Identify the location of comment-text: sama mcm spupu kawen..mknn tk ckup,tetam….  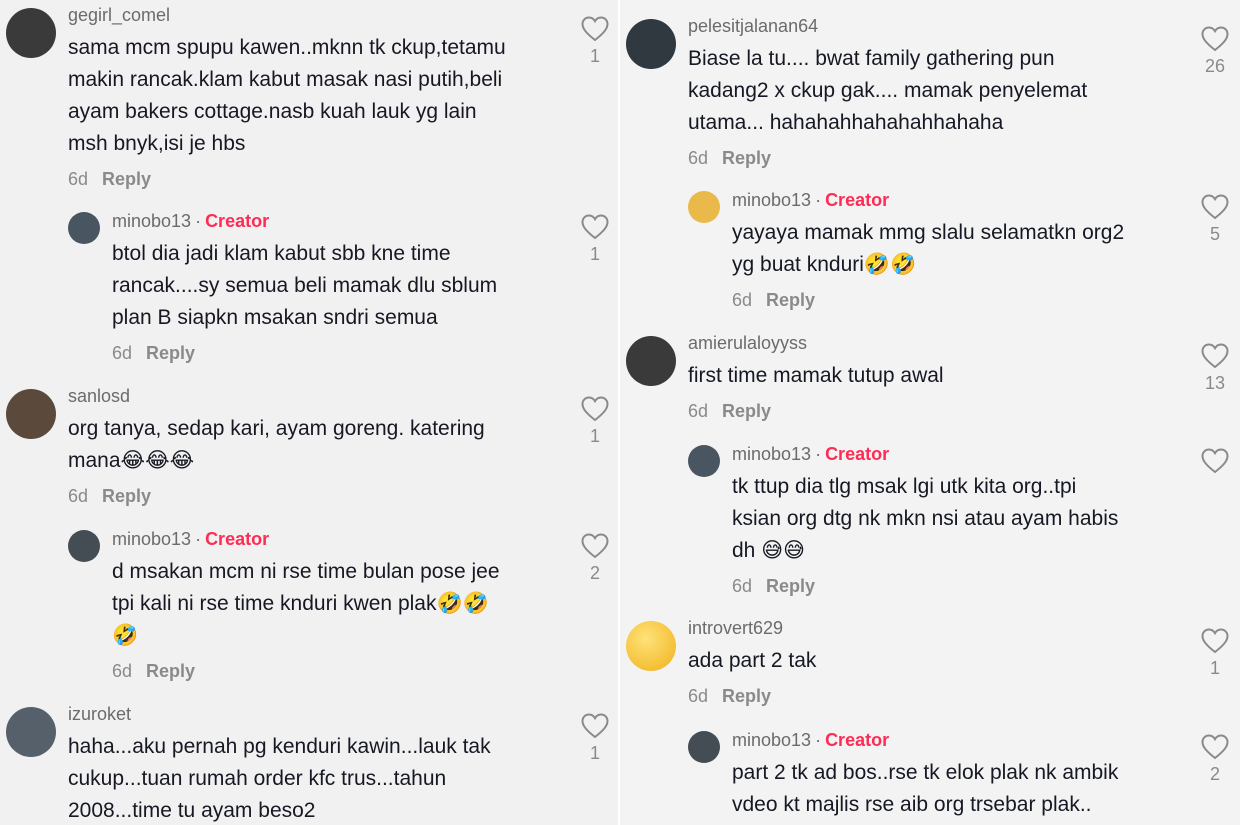
(320, 96).